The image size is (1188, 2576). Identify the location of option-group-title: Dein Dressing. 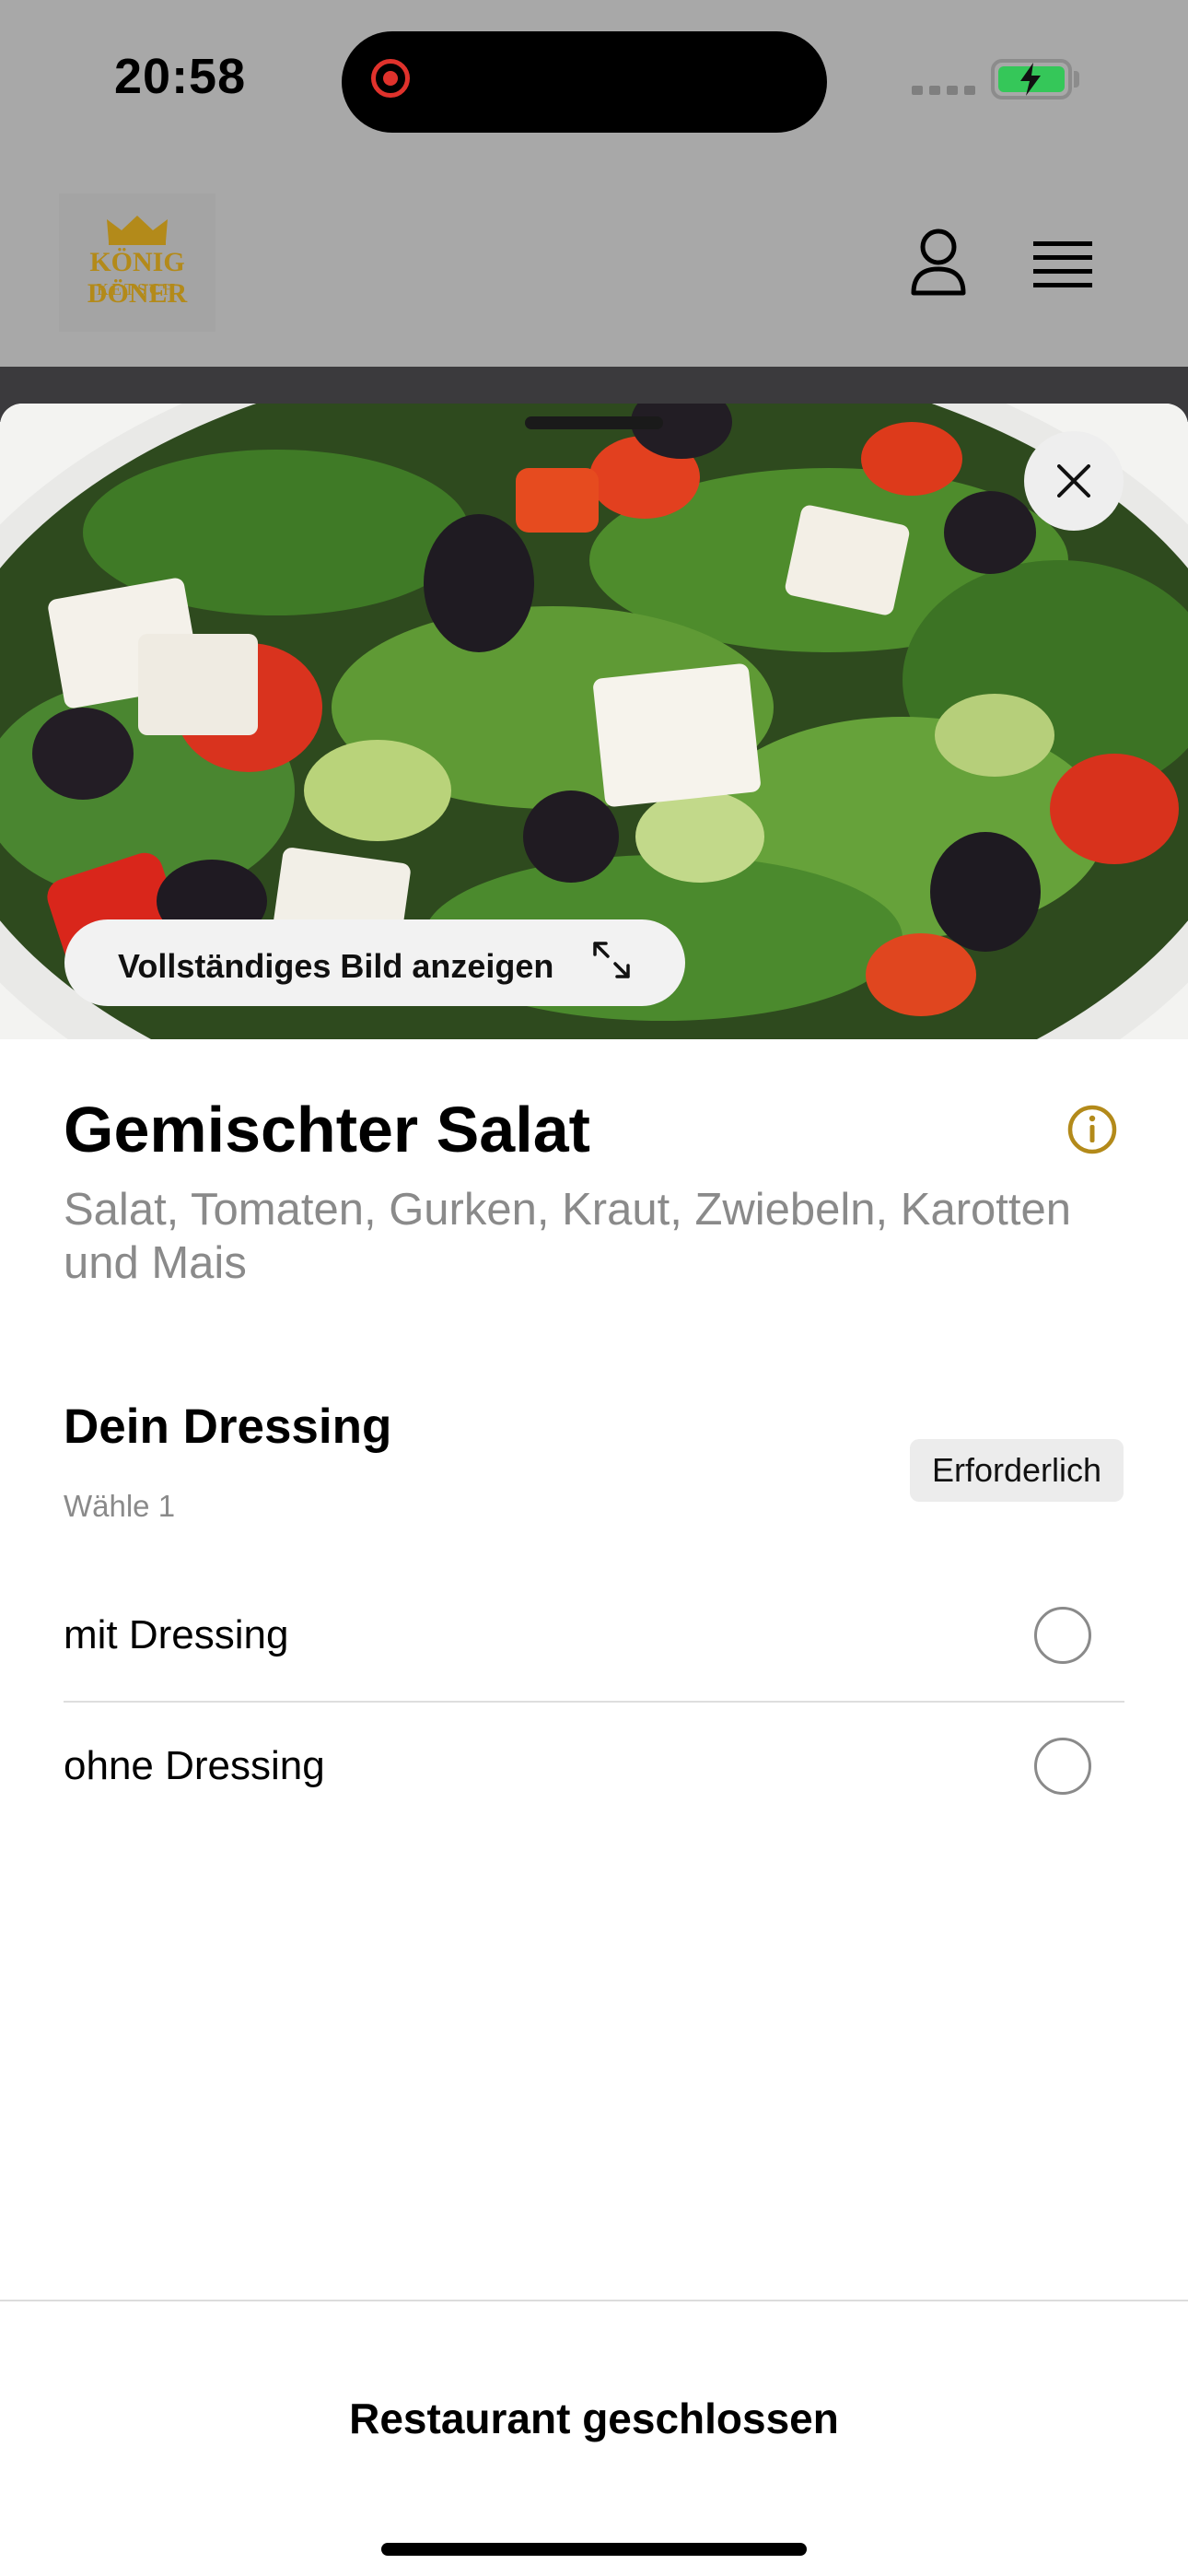
(228, 1426).